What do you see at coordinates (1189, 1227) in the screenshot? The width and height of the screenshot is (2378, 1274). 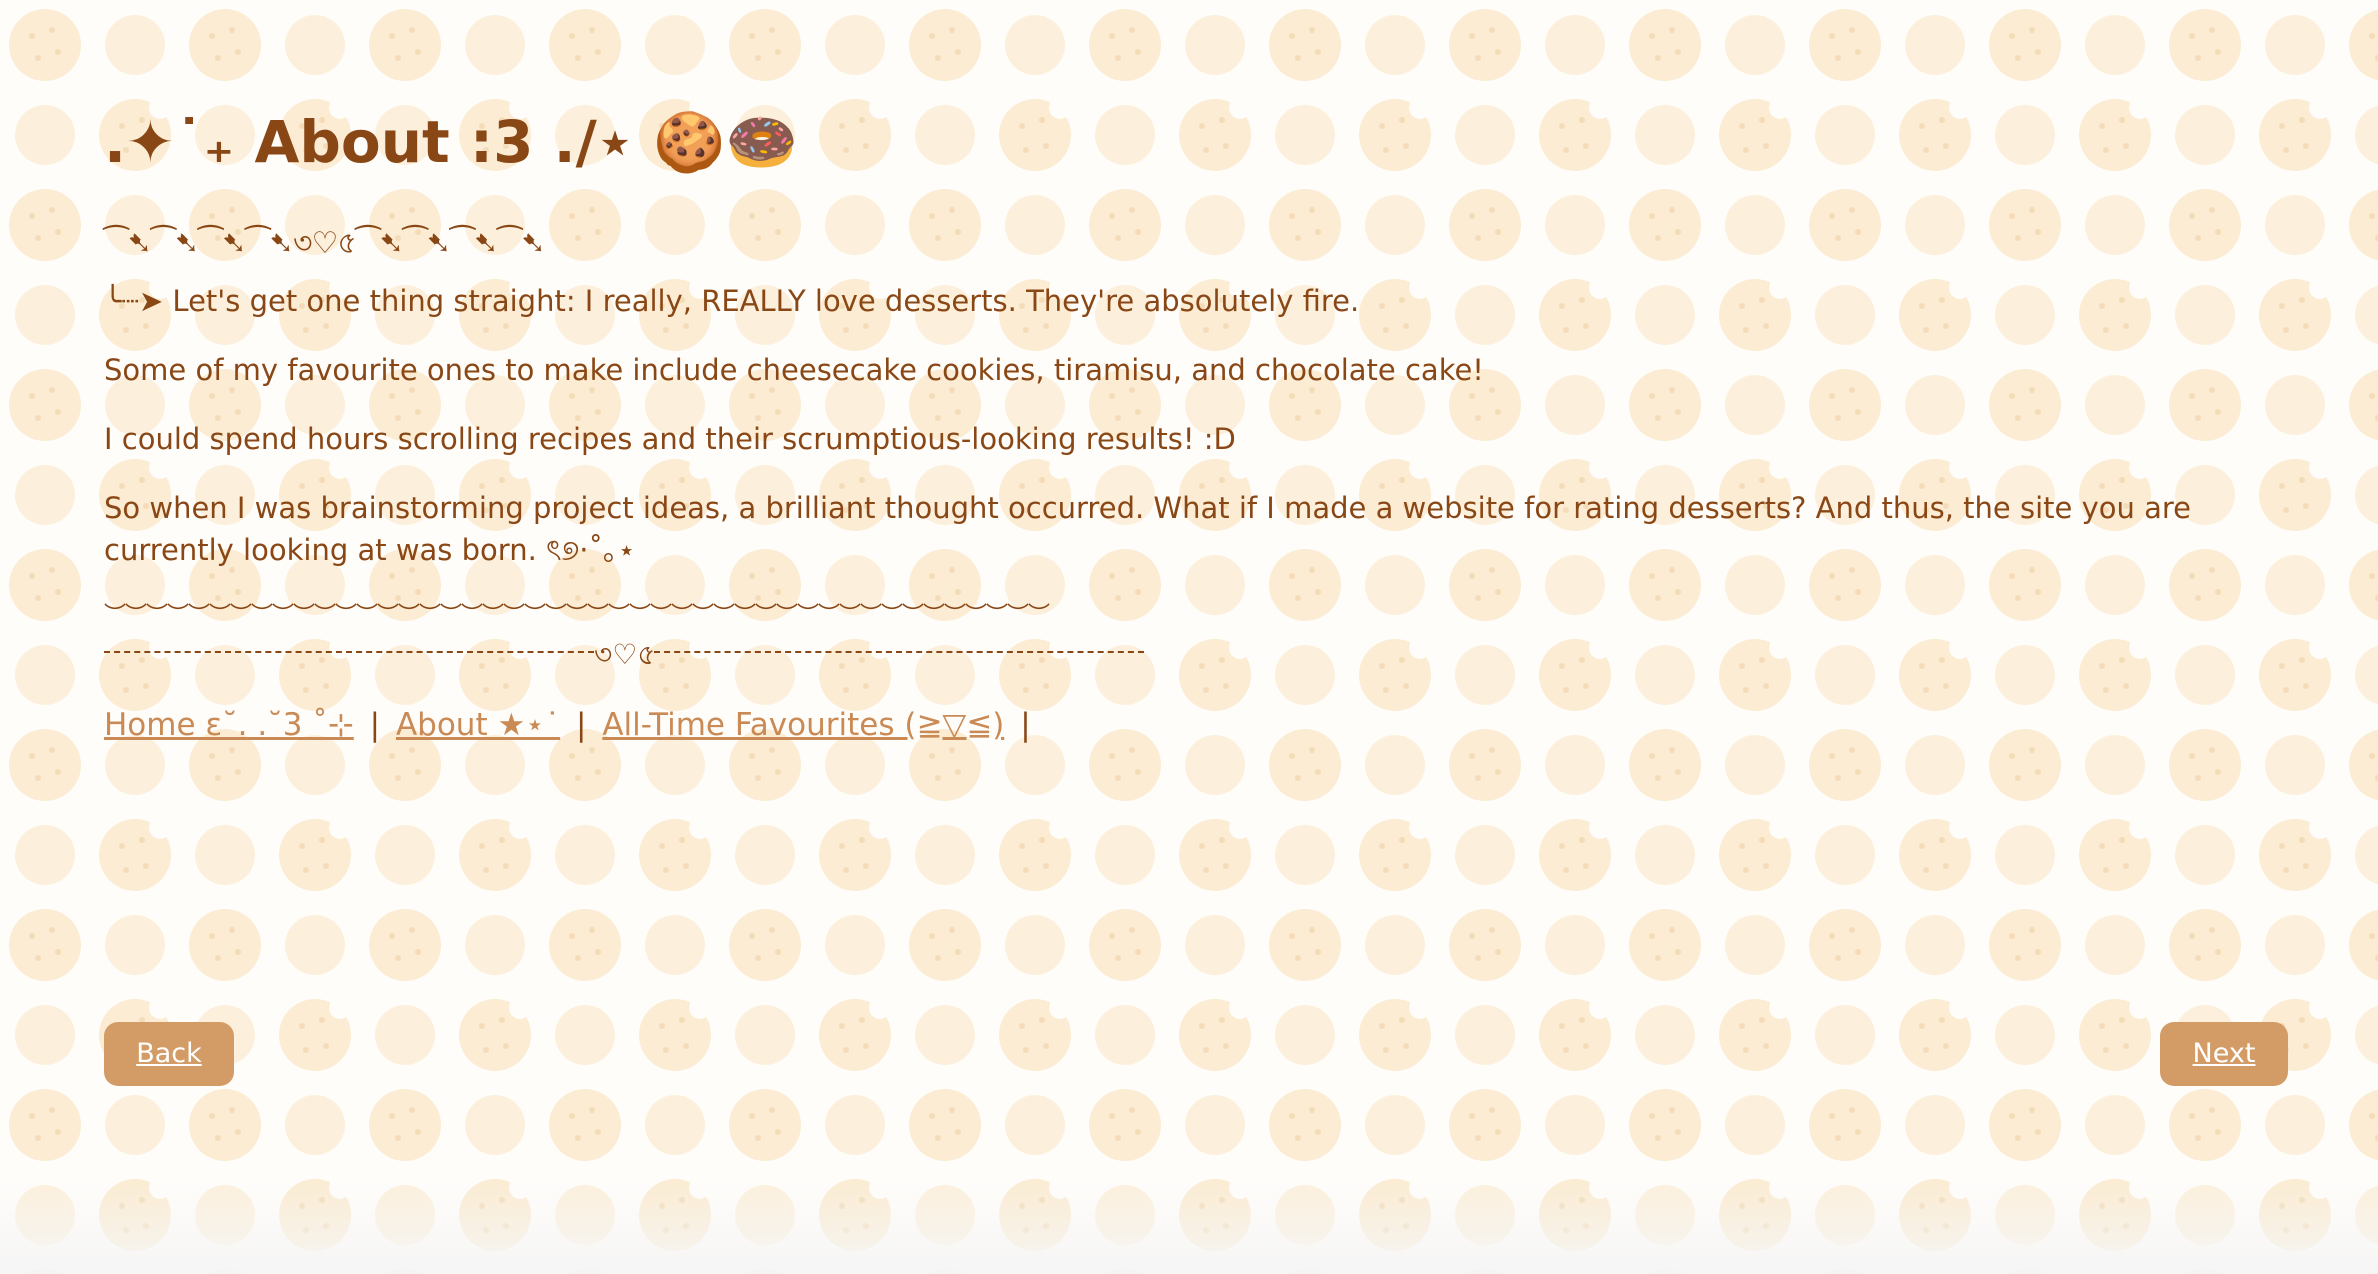 I see `bottom-fade` at bounding box center [1189, 1227].